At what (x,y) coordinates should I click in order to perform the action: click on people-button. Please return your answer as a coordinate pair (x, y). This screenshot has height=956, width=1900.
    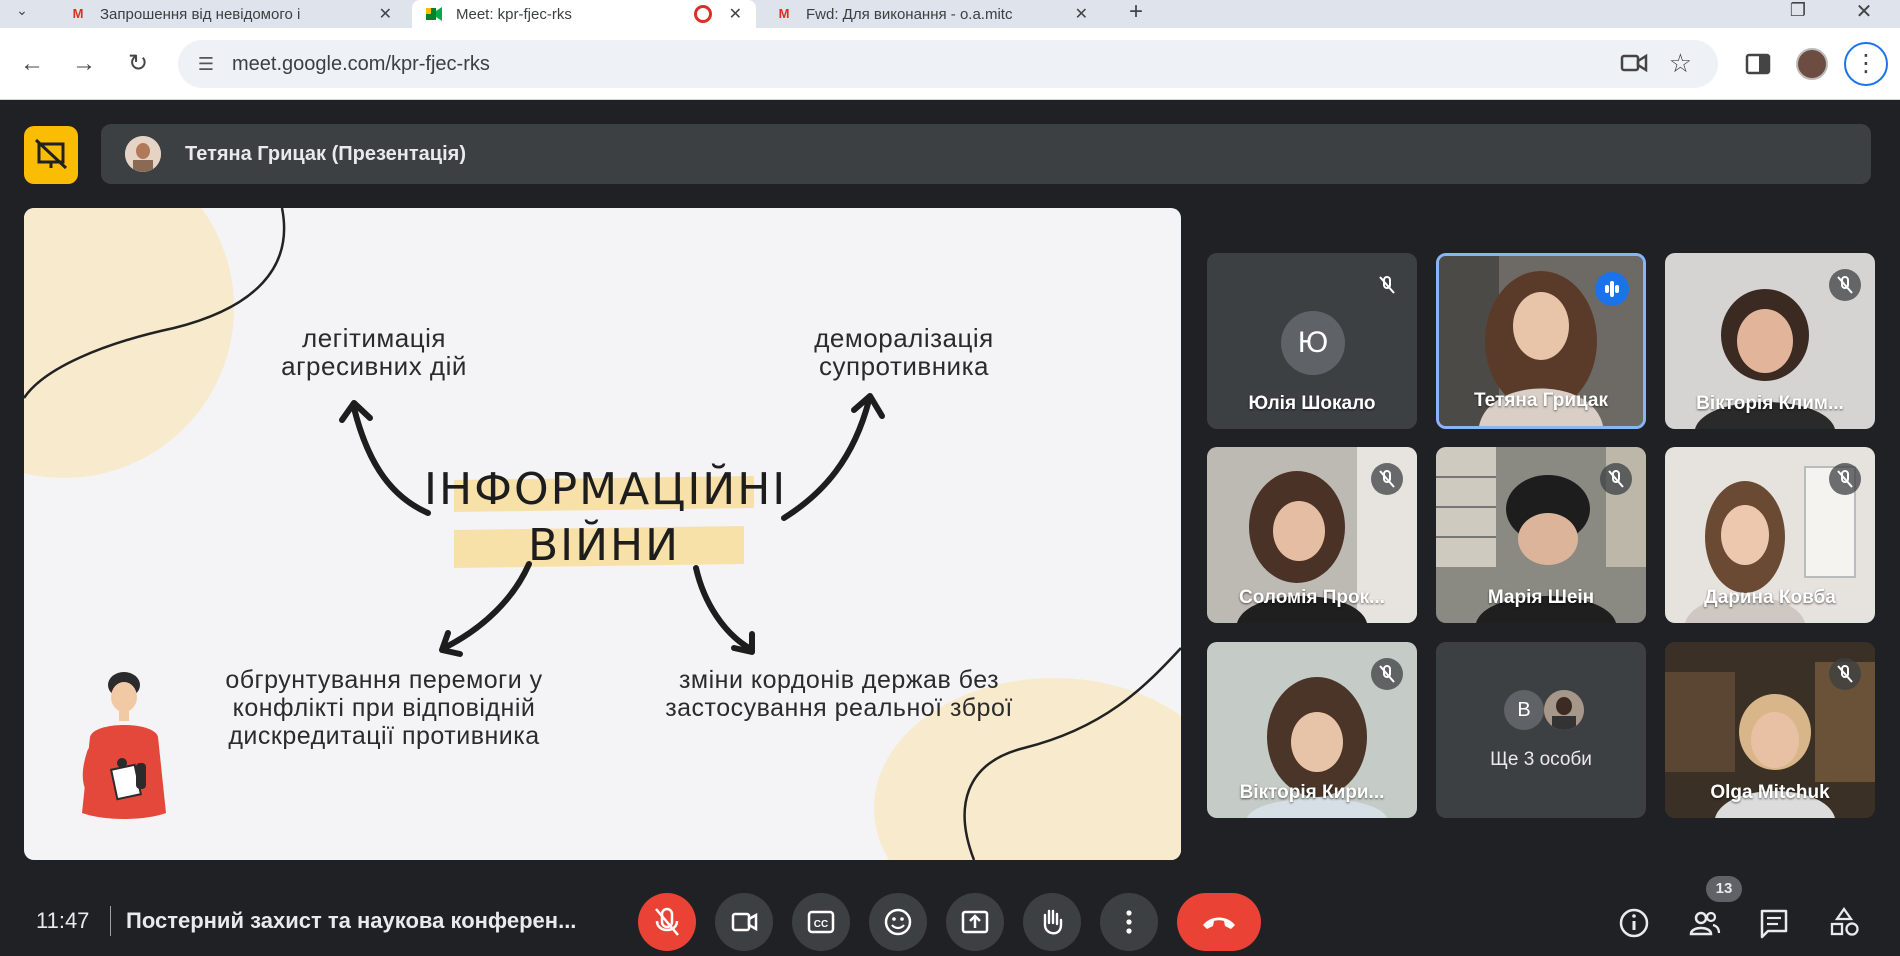
    Looking at the image, I should click on (1704, 923).